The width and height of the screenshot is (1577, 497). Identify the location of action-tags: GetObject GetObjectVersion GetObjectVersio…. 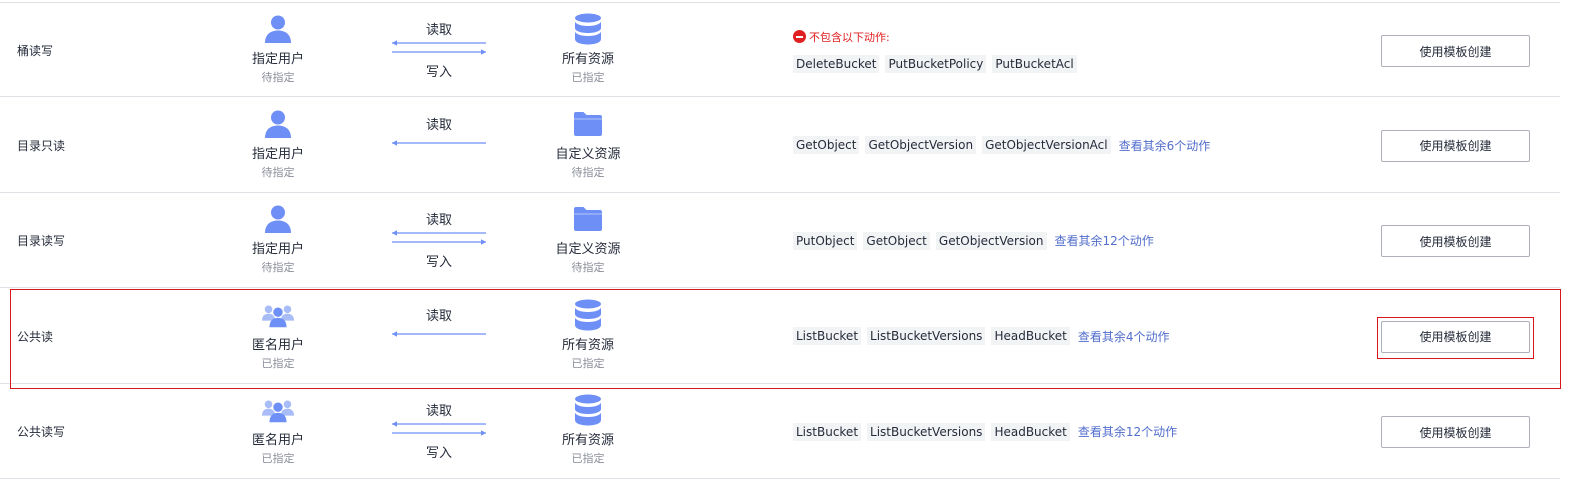
(1001, 145).